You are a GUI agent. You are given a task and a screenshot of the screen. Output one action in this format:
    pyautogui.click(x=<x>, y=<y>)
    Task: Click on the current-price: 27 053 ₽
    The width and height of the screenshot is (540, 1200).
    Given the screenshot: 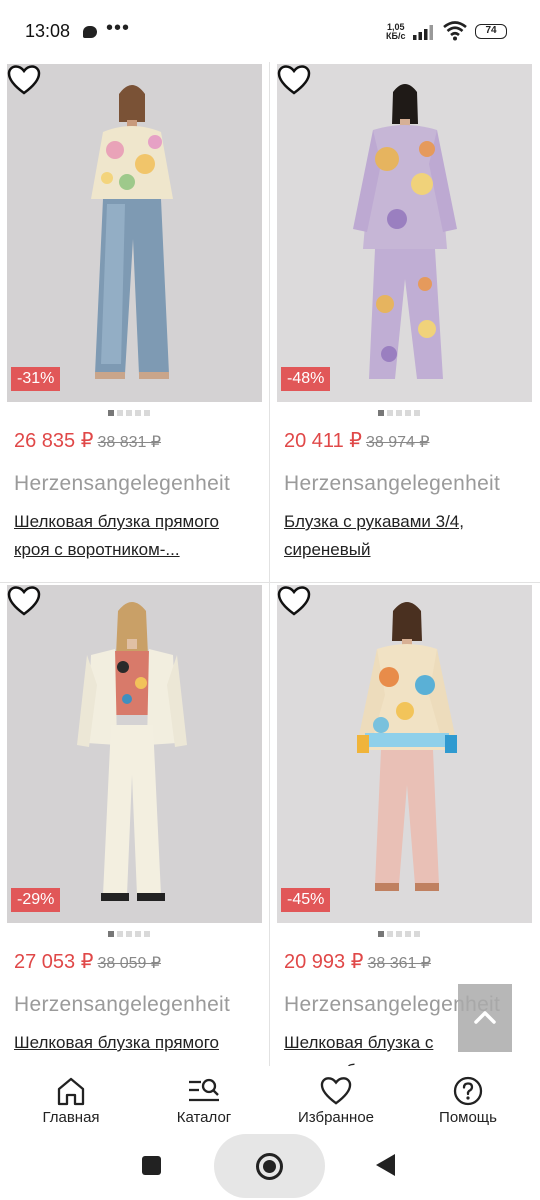 What is the action you would take?
    pyautogui.click(x=54, y=962)
    